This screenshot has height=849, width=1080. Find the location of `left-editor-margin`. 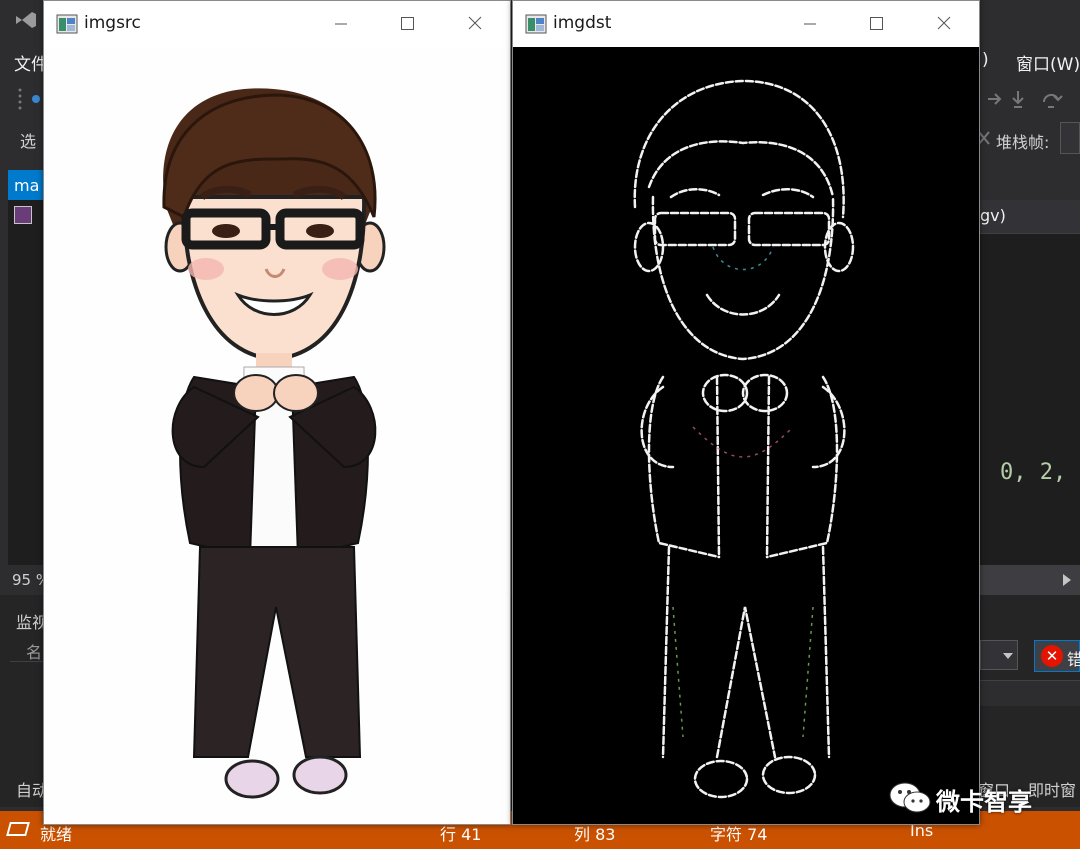

left-editor-margin is located at coordinates (26, 385).